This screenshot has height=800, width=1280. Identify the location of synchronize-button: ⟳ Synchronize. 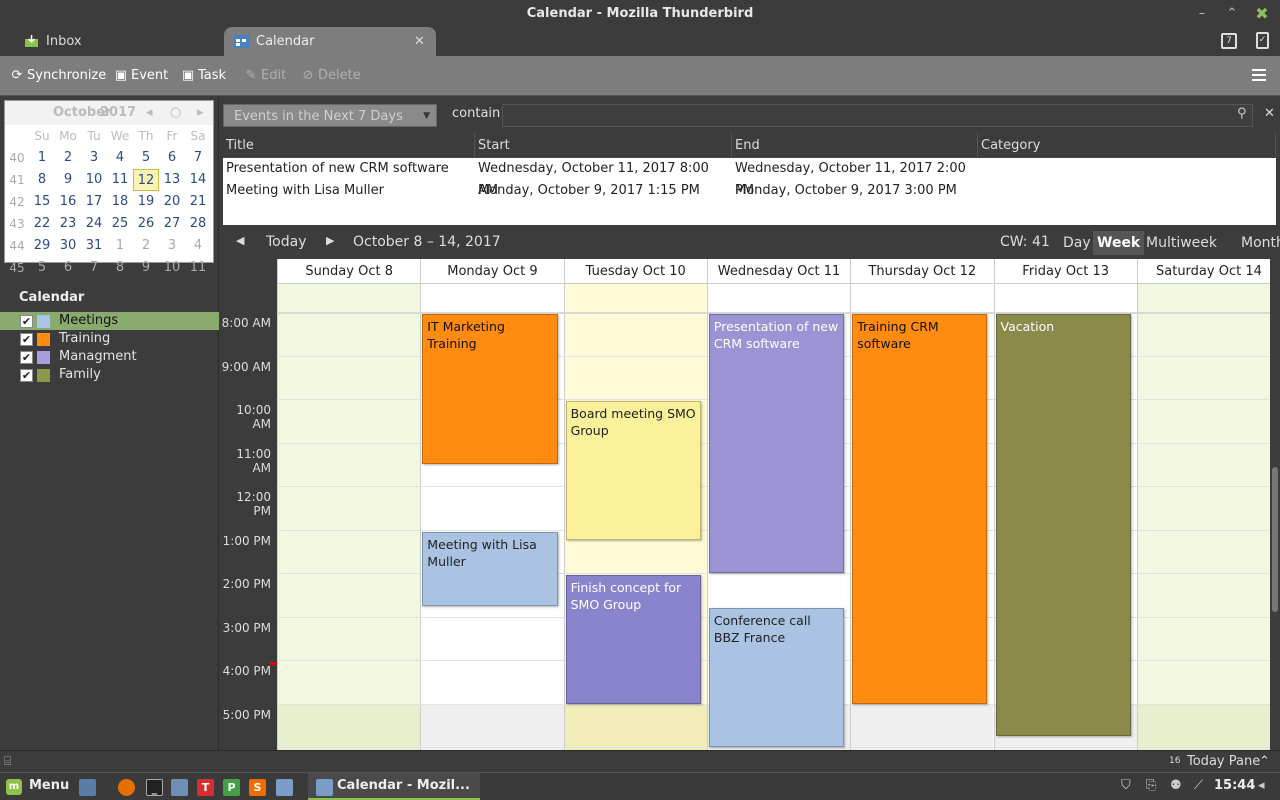
(58, 76).